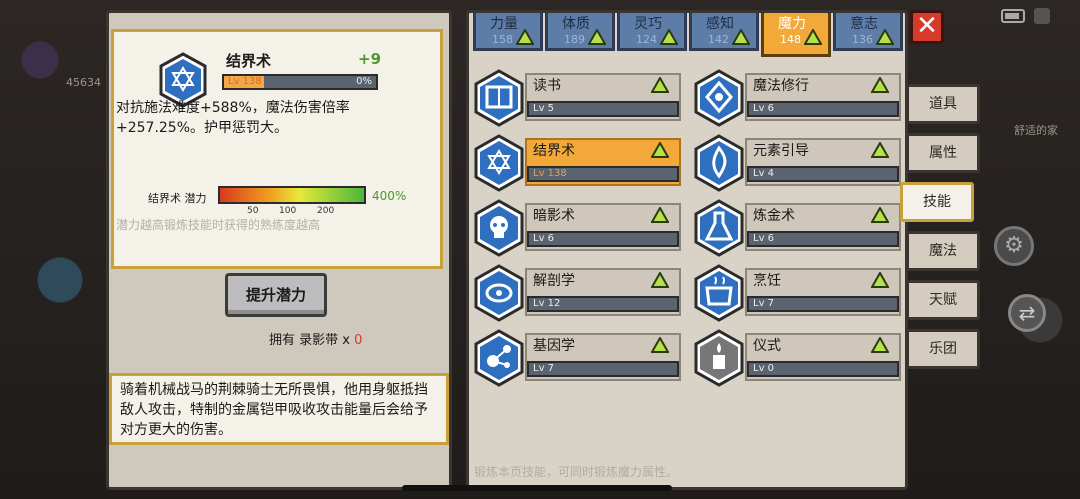 The image size is (1080, 499). I want to click on skill-level: Lv 138, so click(550, 173).